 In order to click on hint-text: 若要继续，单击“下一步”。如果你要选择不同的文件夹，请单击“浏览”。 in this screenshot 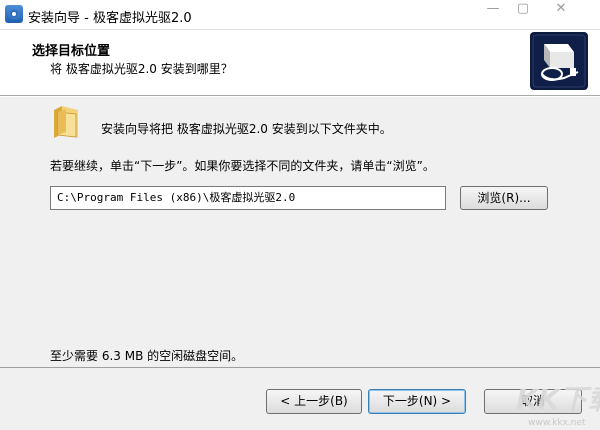, I will do `click(242, 166)`.